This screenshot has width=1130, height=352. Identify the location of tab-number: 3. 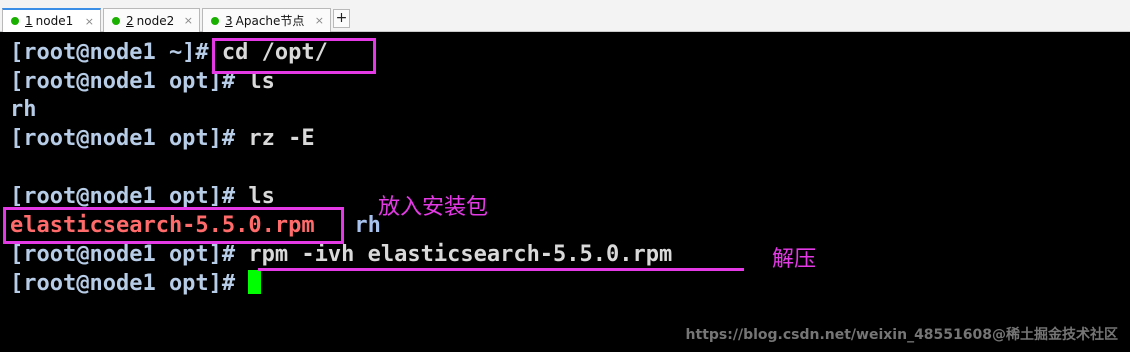
(229, 20).